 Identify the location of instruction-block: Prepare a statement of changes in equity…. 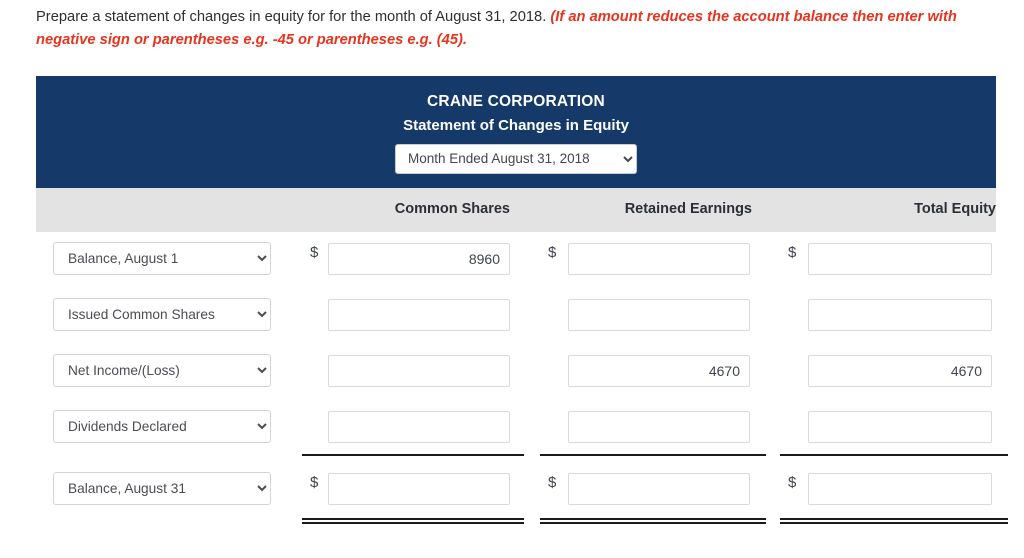
(517, 29).